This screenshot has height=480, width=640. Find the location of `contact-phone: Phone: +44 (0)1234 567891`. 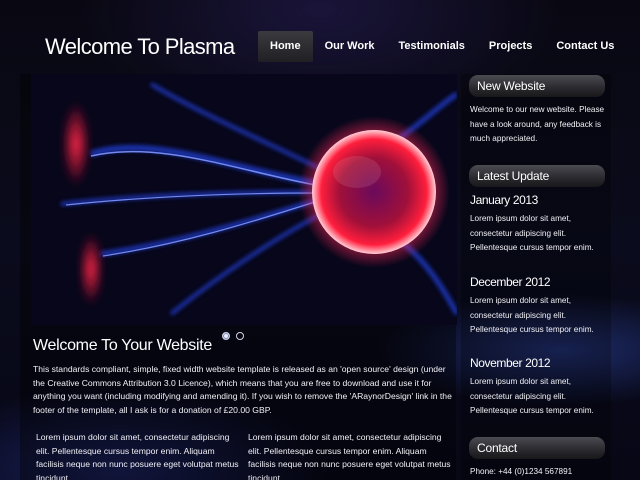

contact-phone: Phone: +44 (0)1234 567891 is located at coordinates (521, 471).